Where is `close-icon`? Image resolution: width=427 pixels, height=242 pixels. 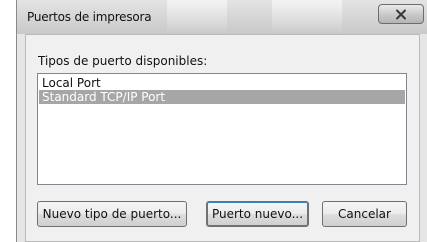 close-icon is located at coordinates (401, 14).